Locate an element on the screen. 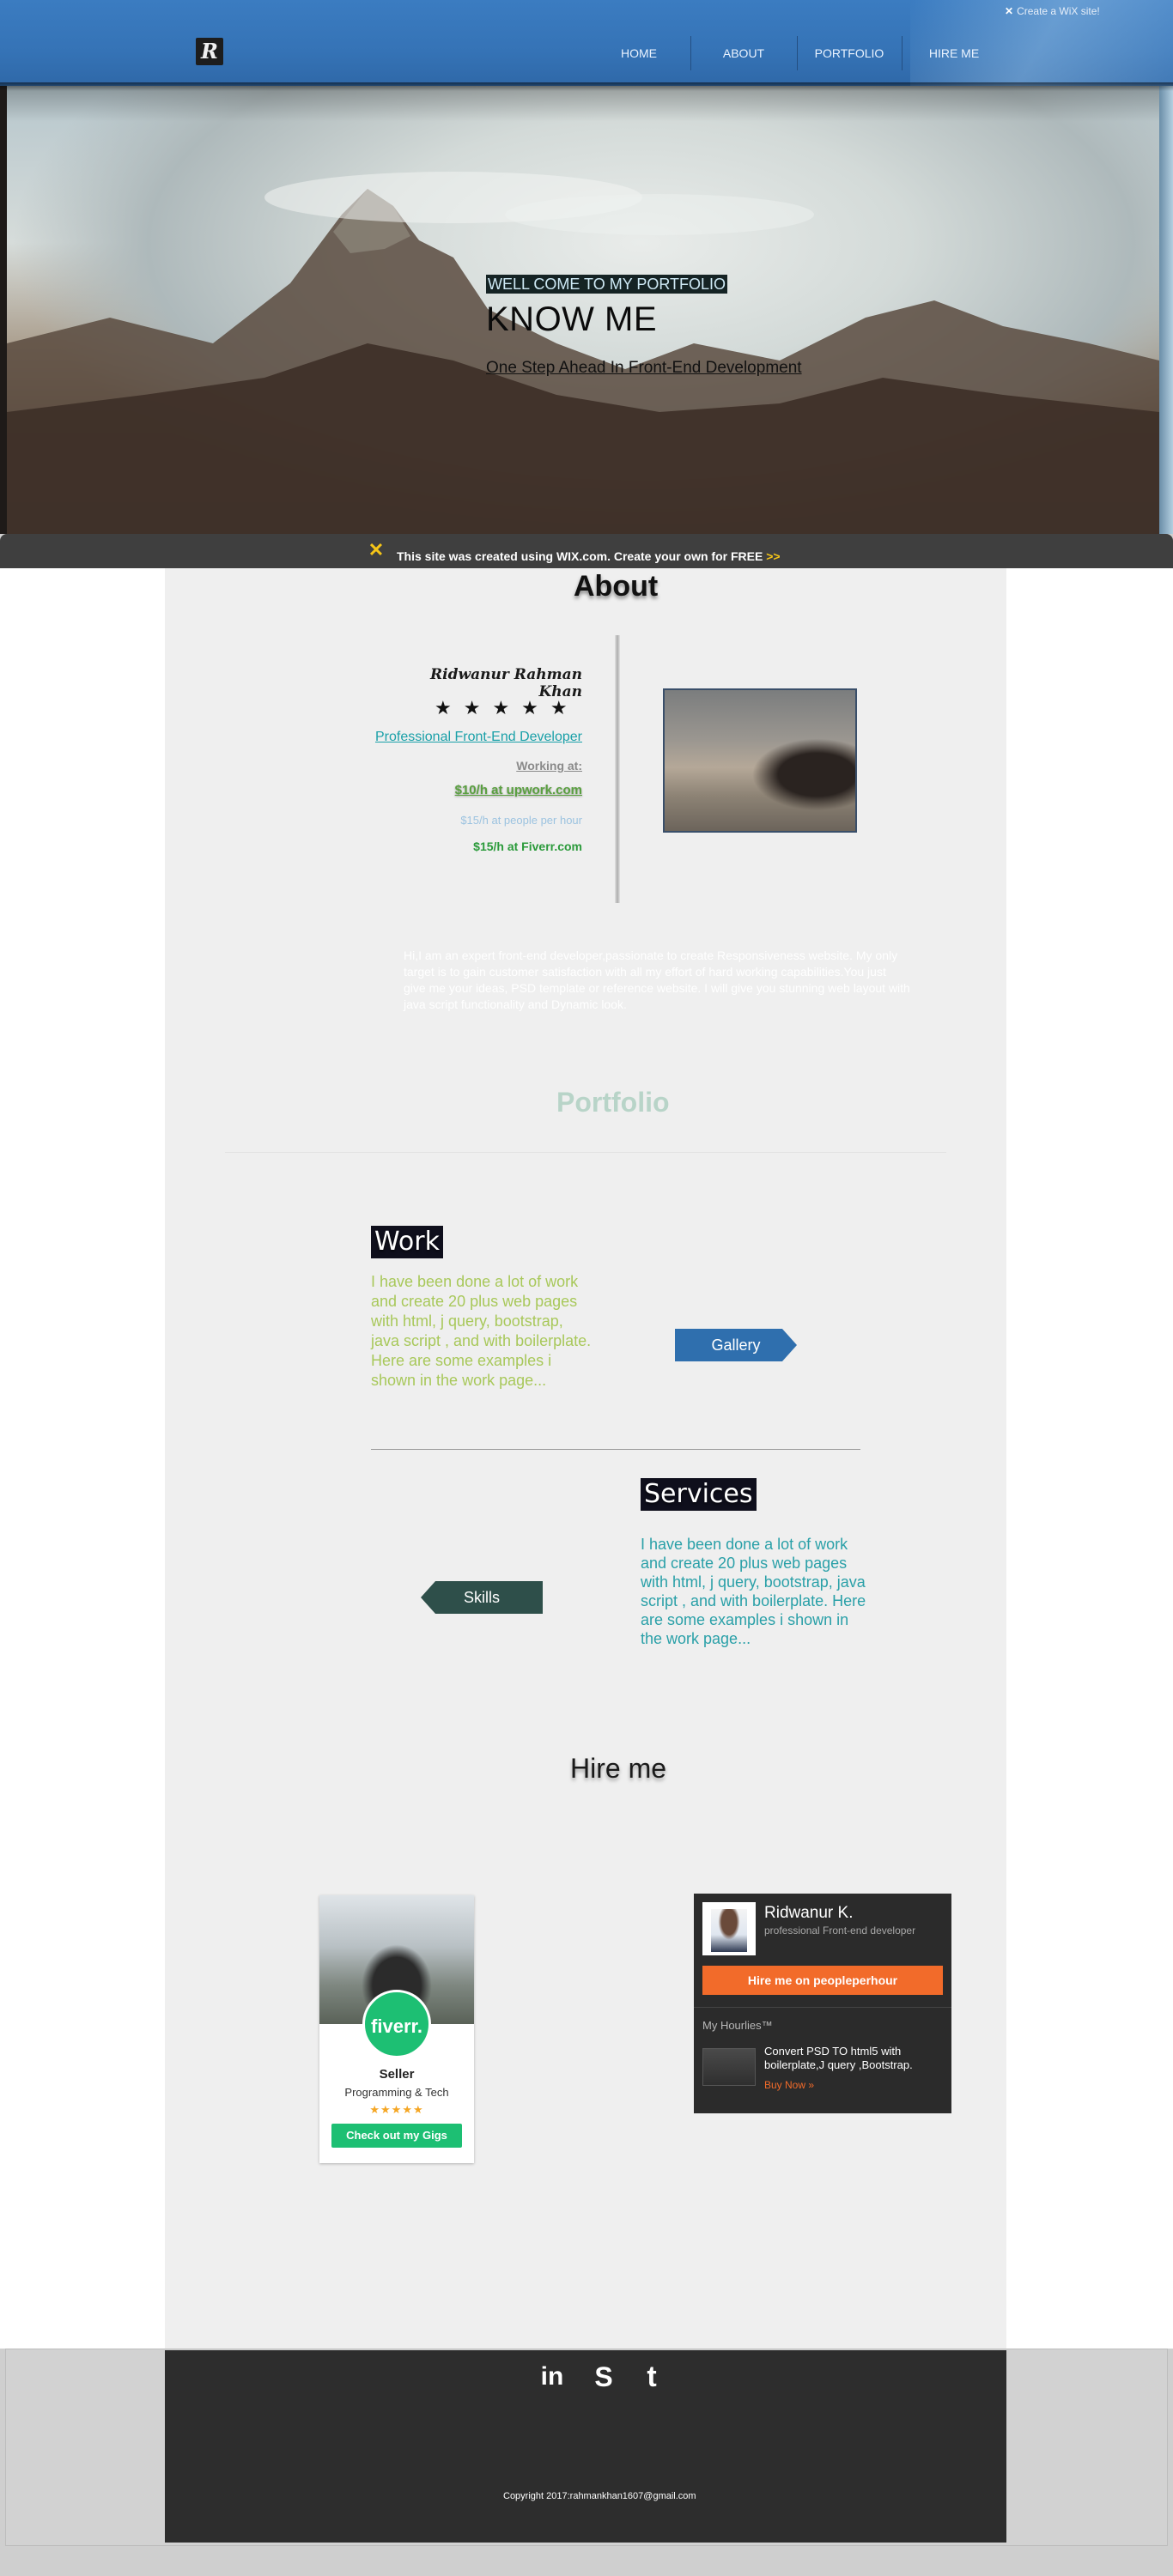  profile-rating-stars: ★★★★★ is located at coordinates (507, 707).